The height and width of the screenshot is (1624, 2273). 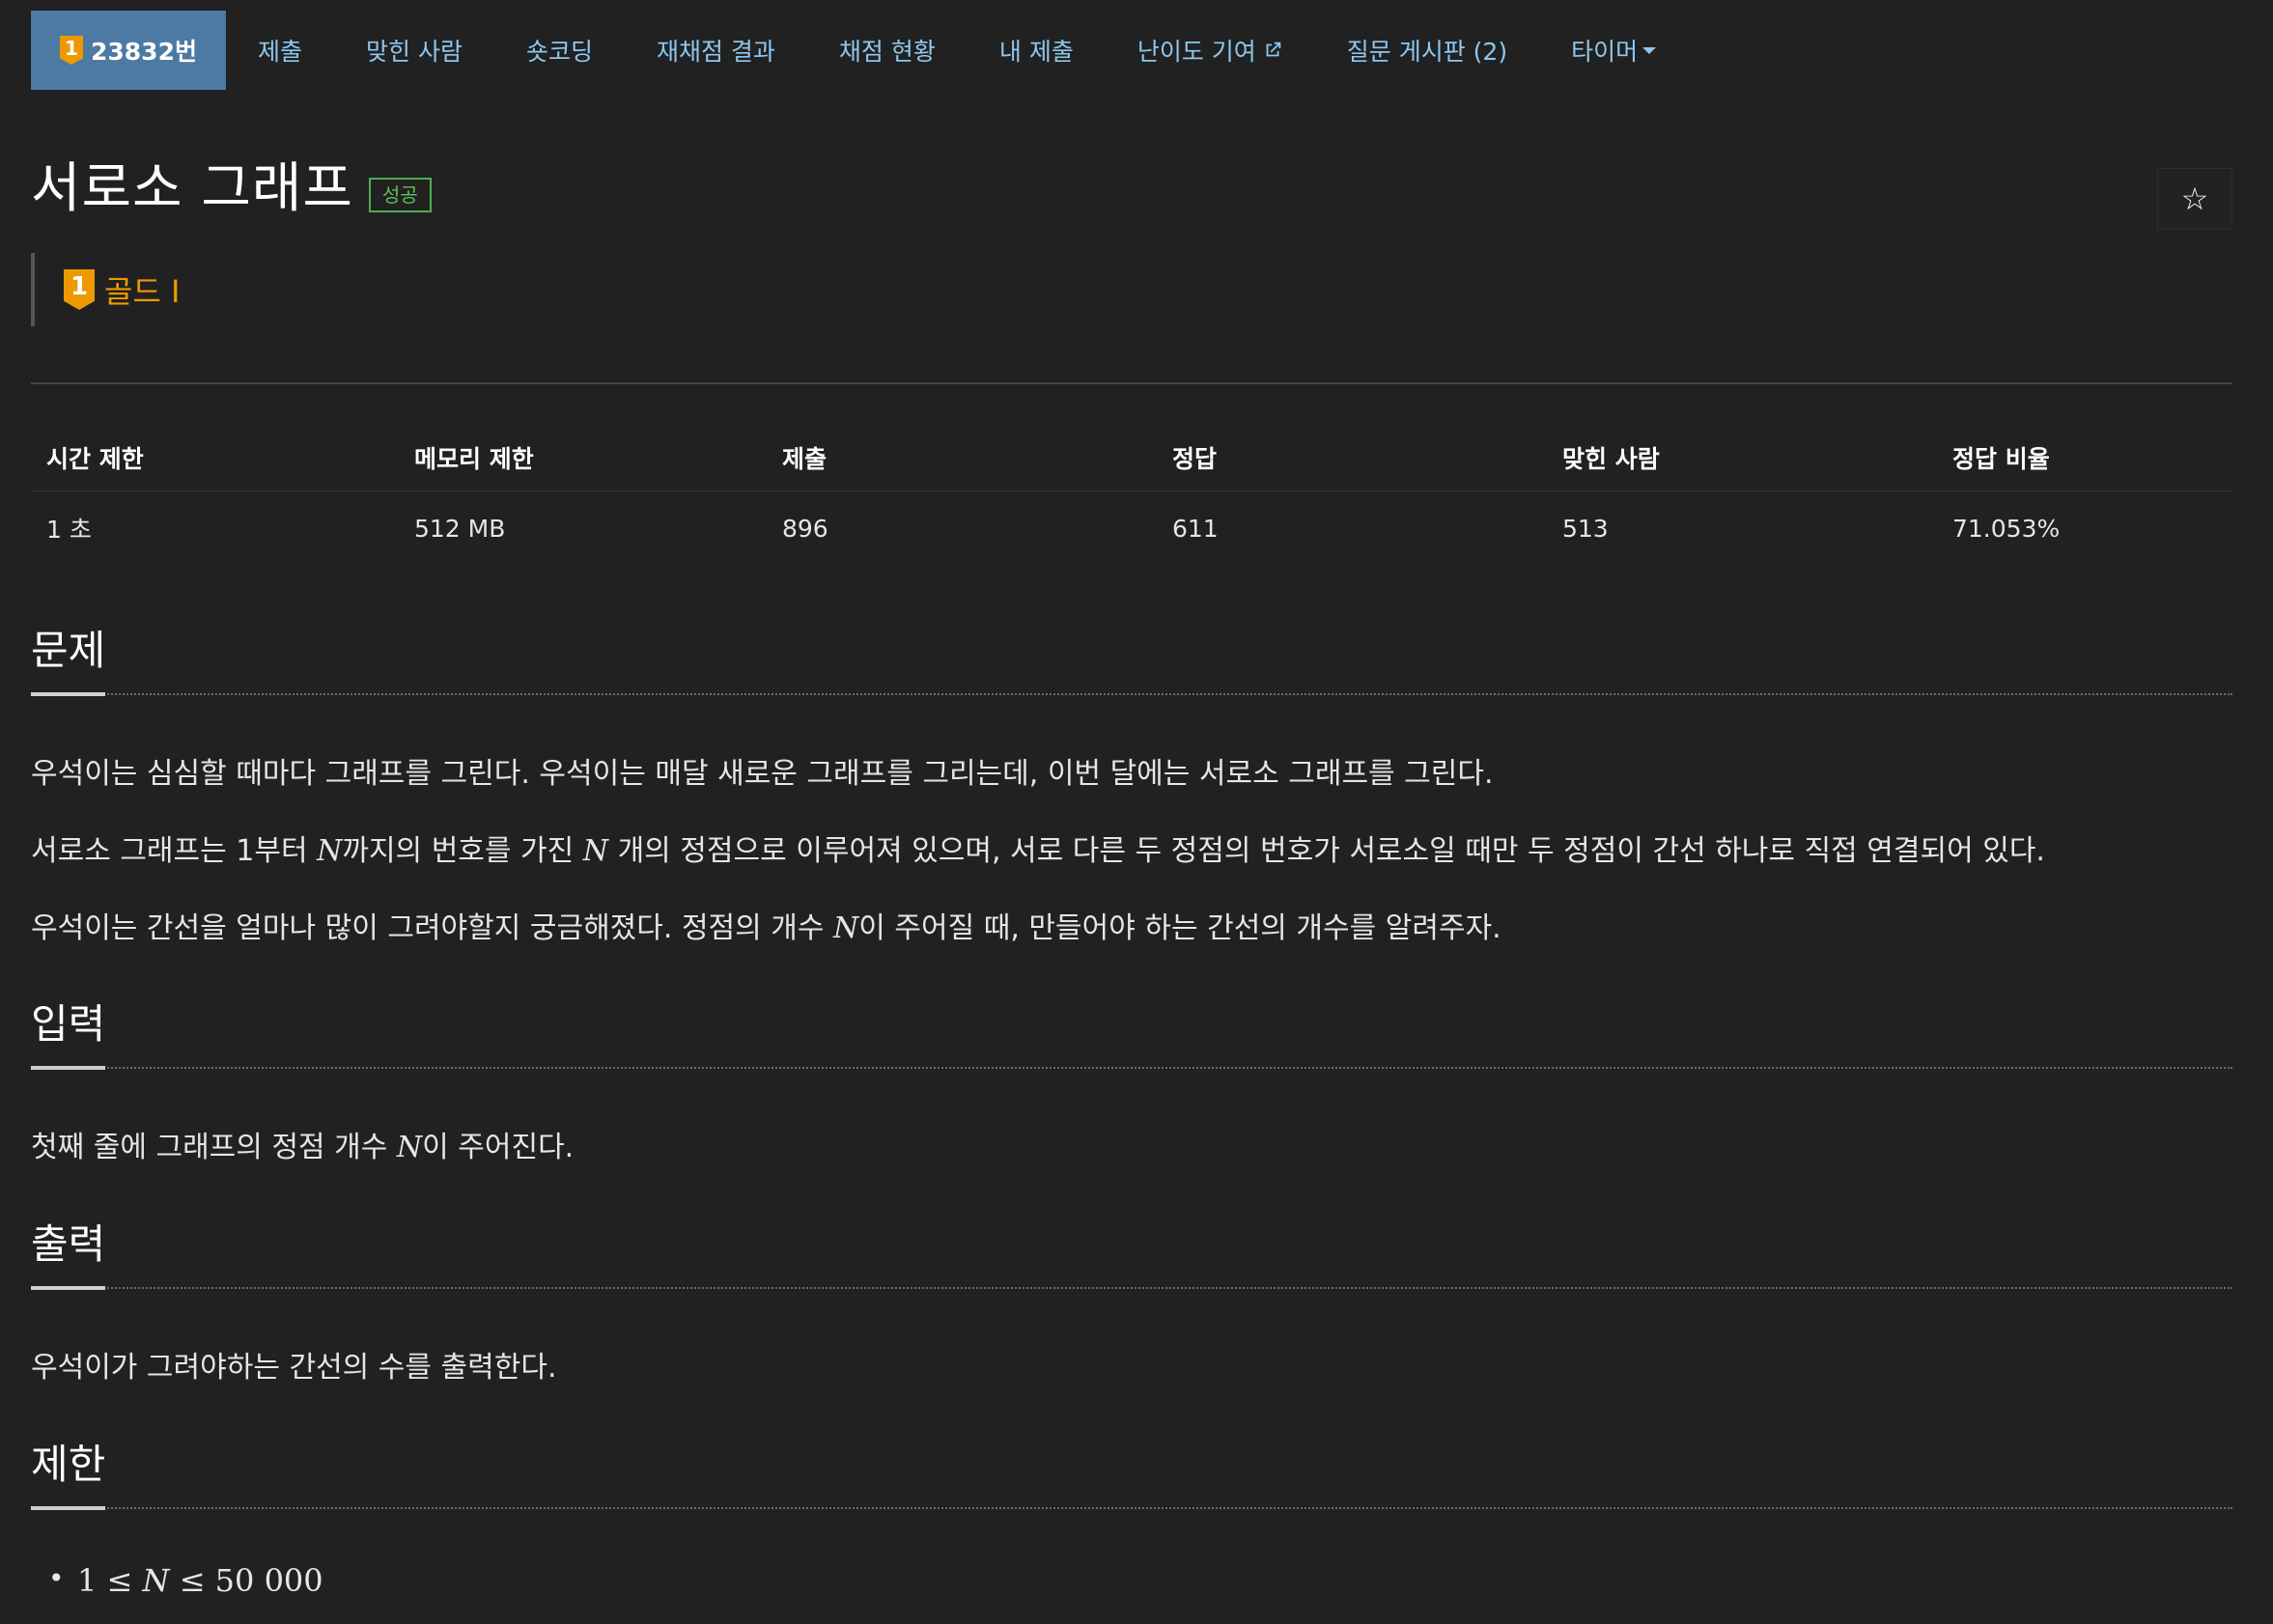 What do you see at coordinates (1427, 51) in the screenshot?
I see `tab-qna-board: 질문 게시판 (2)` at bounding box center [1427, 51].